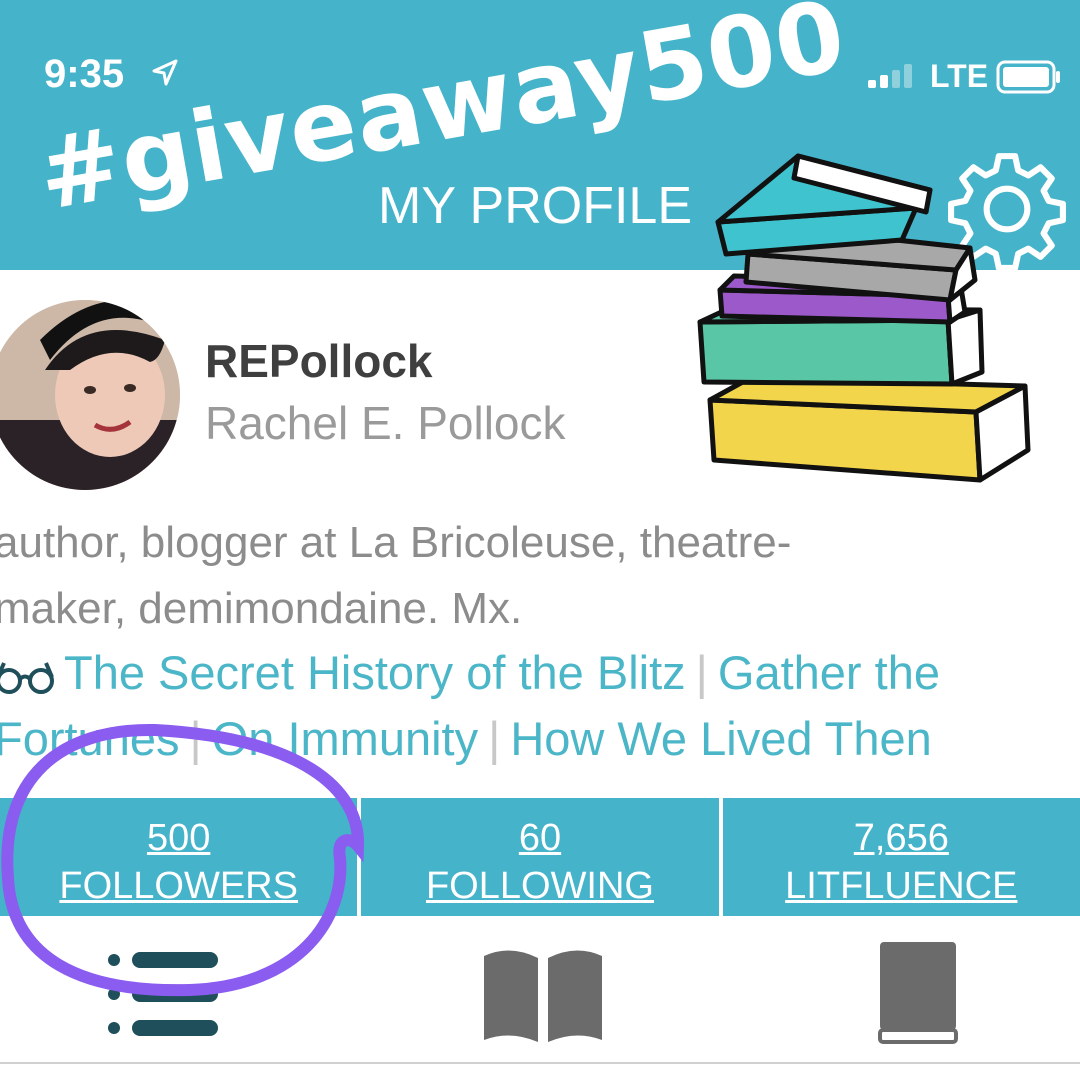 Image resolution: width=1080 pixels, height=1080 pixels. Describe the element at coordinates (959, 76) in the screenshot. I see `network-type: LTE` at that location.